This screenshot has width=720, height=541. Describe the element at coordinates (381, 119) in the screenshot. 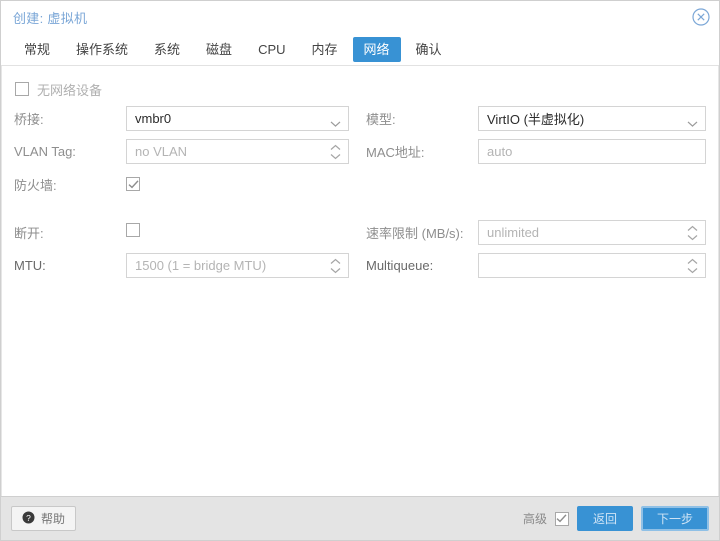

I see `model-label: 模型:` at that location.